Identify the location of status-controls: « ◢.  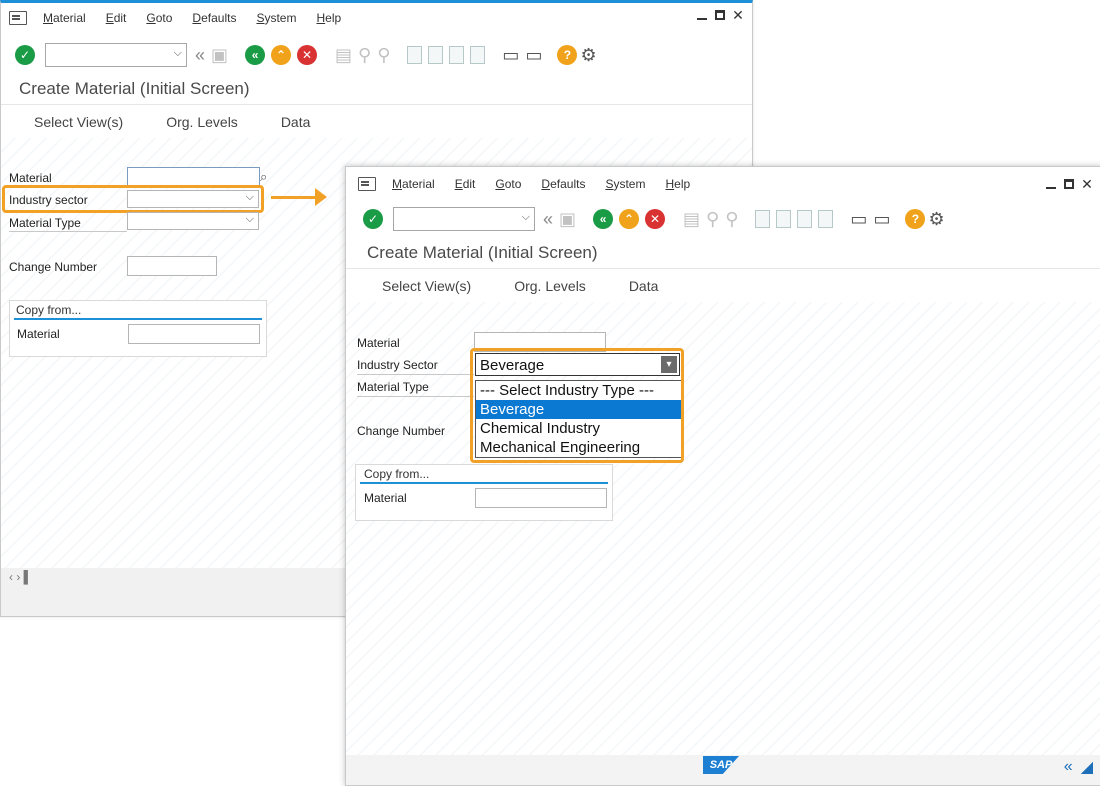
(1078, 767).